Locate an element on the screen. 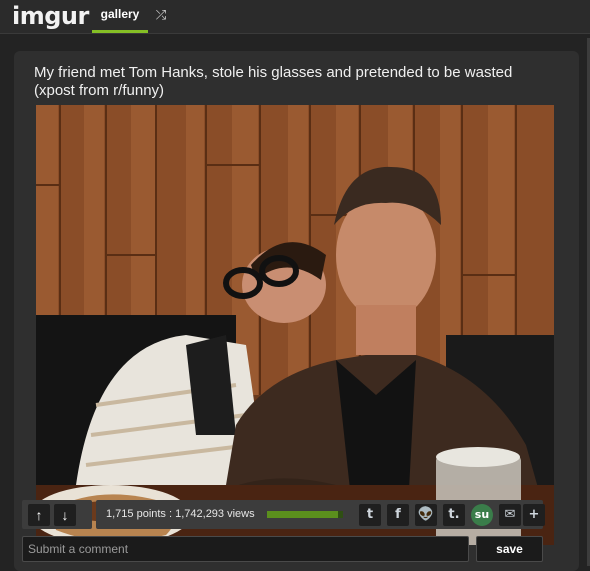 This screenshot has width=590, height=571. nav-gallery-link: gallery is located at coordinates (120, 16).